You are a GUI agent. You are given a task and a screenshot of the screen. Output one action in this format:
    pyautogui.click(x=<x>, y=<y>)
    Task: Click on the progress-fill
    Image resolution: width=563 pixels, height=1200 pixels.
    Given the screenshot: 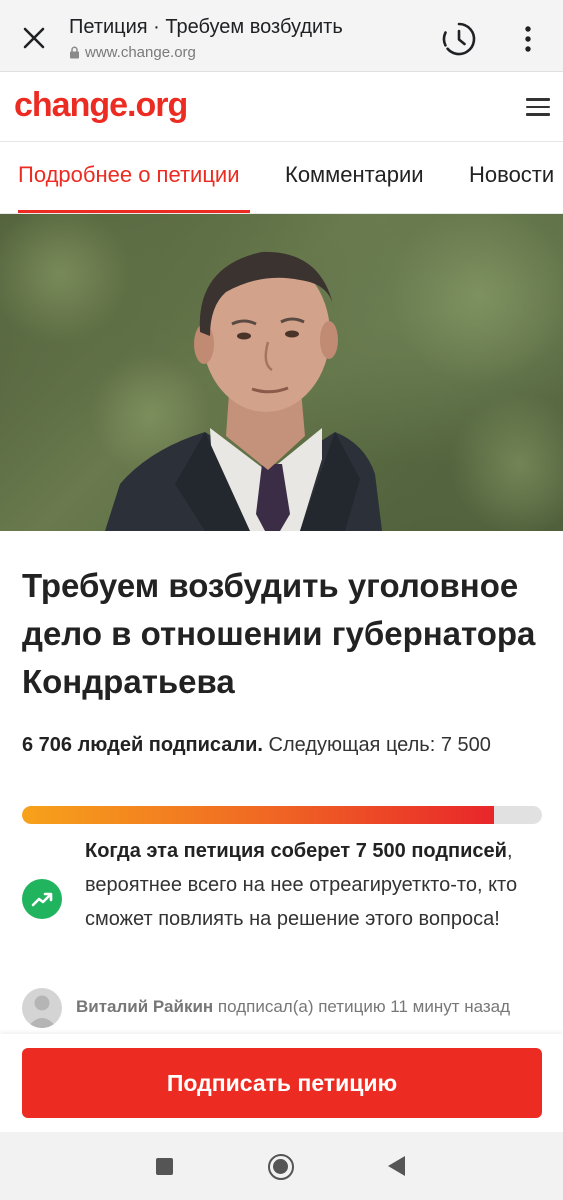 What is the action you would take?
    pyautogui.click(x=258, y=815)
    